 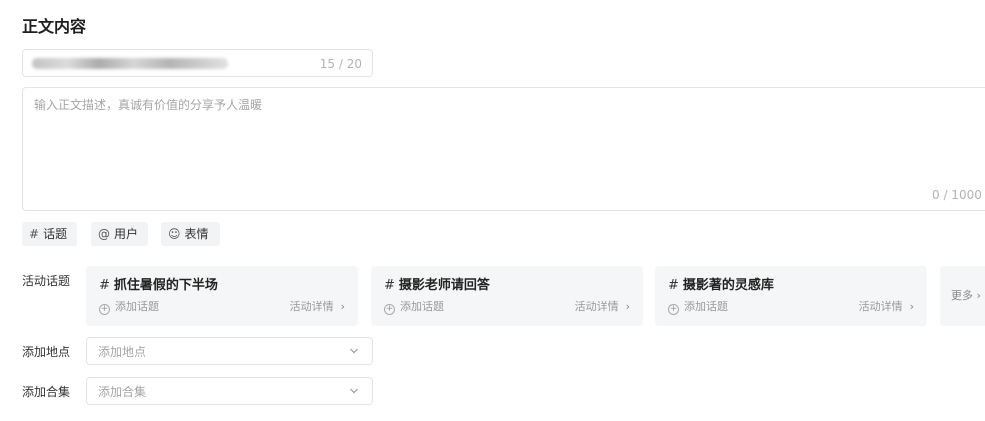 I want to click on smiley-icon: ☺, so click(x=174, y=234).